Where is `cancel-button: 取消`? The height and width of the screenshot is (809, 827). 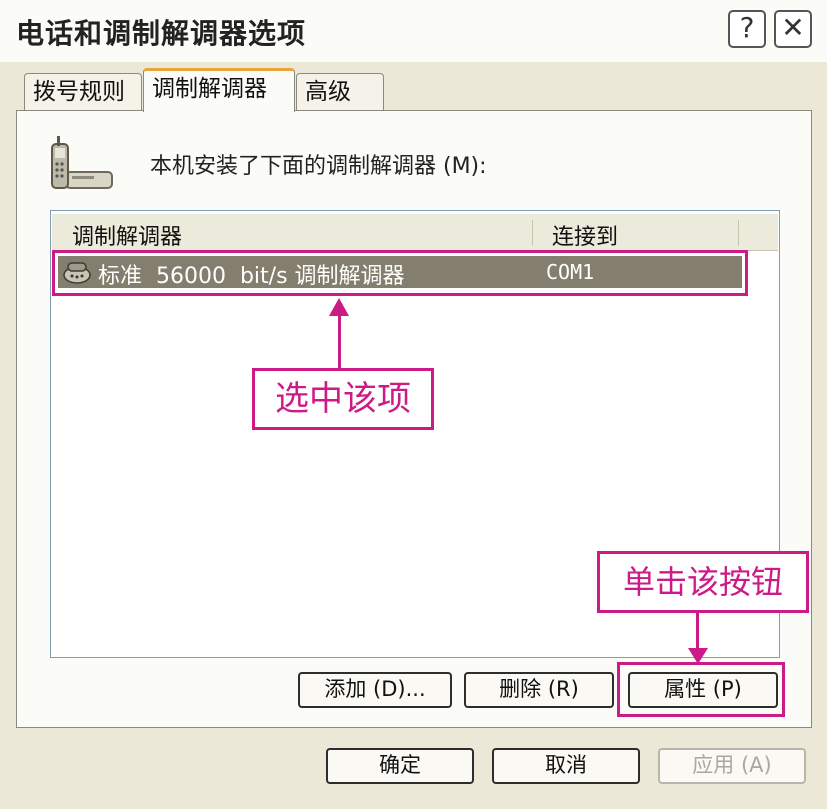
cancel-button: 取消 is located at coordinates (566, 766).